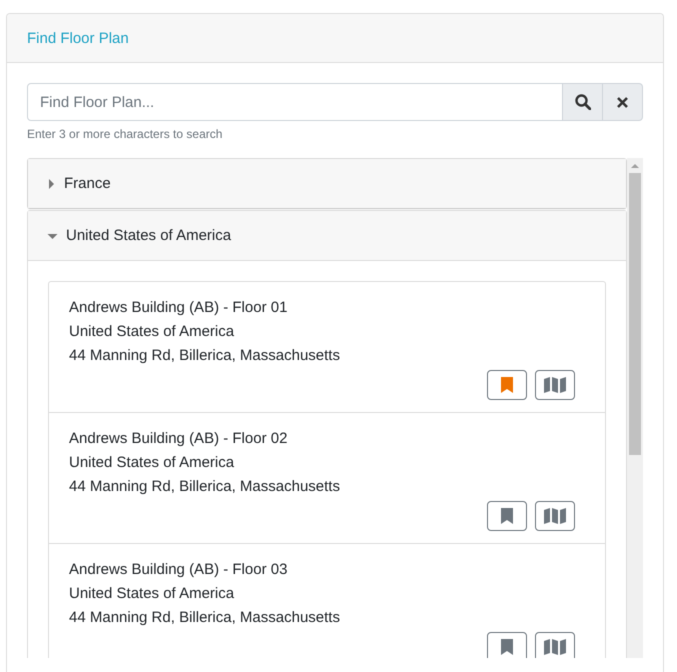 The image size is (677, 672). I want to click on search-icon, so click(582, 102).